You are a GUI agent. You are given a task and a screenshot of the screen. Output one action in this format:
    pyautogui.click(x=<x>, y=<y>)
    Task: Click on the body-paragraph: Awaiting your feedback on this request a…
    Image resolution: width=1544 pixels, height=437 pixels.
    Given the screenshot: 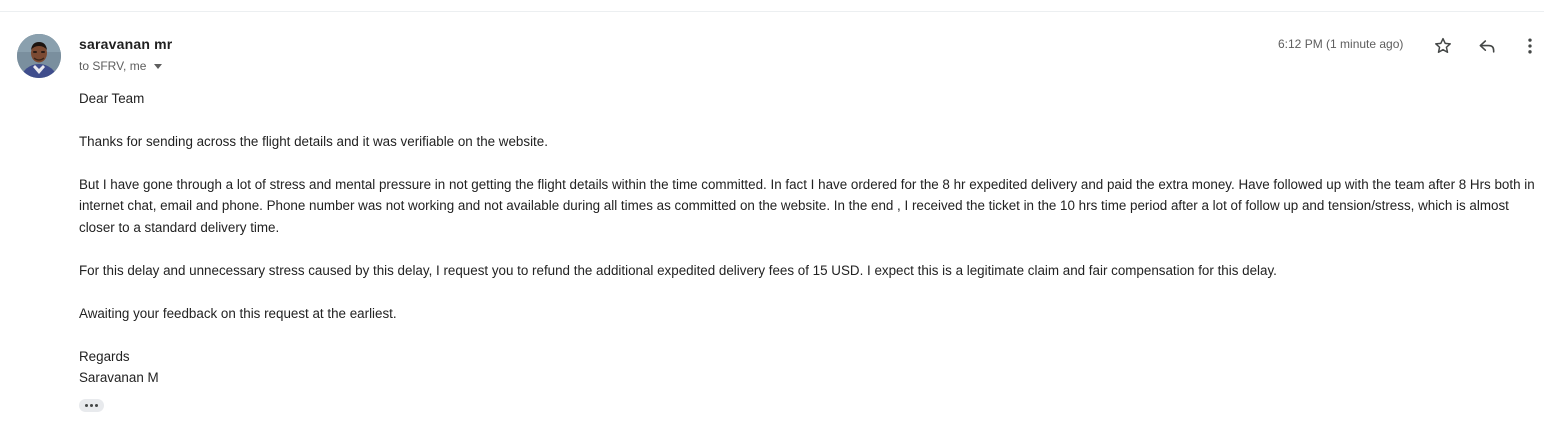 What is the action you would take?
    pyautogui.click(x=238, y=313)
    